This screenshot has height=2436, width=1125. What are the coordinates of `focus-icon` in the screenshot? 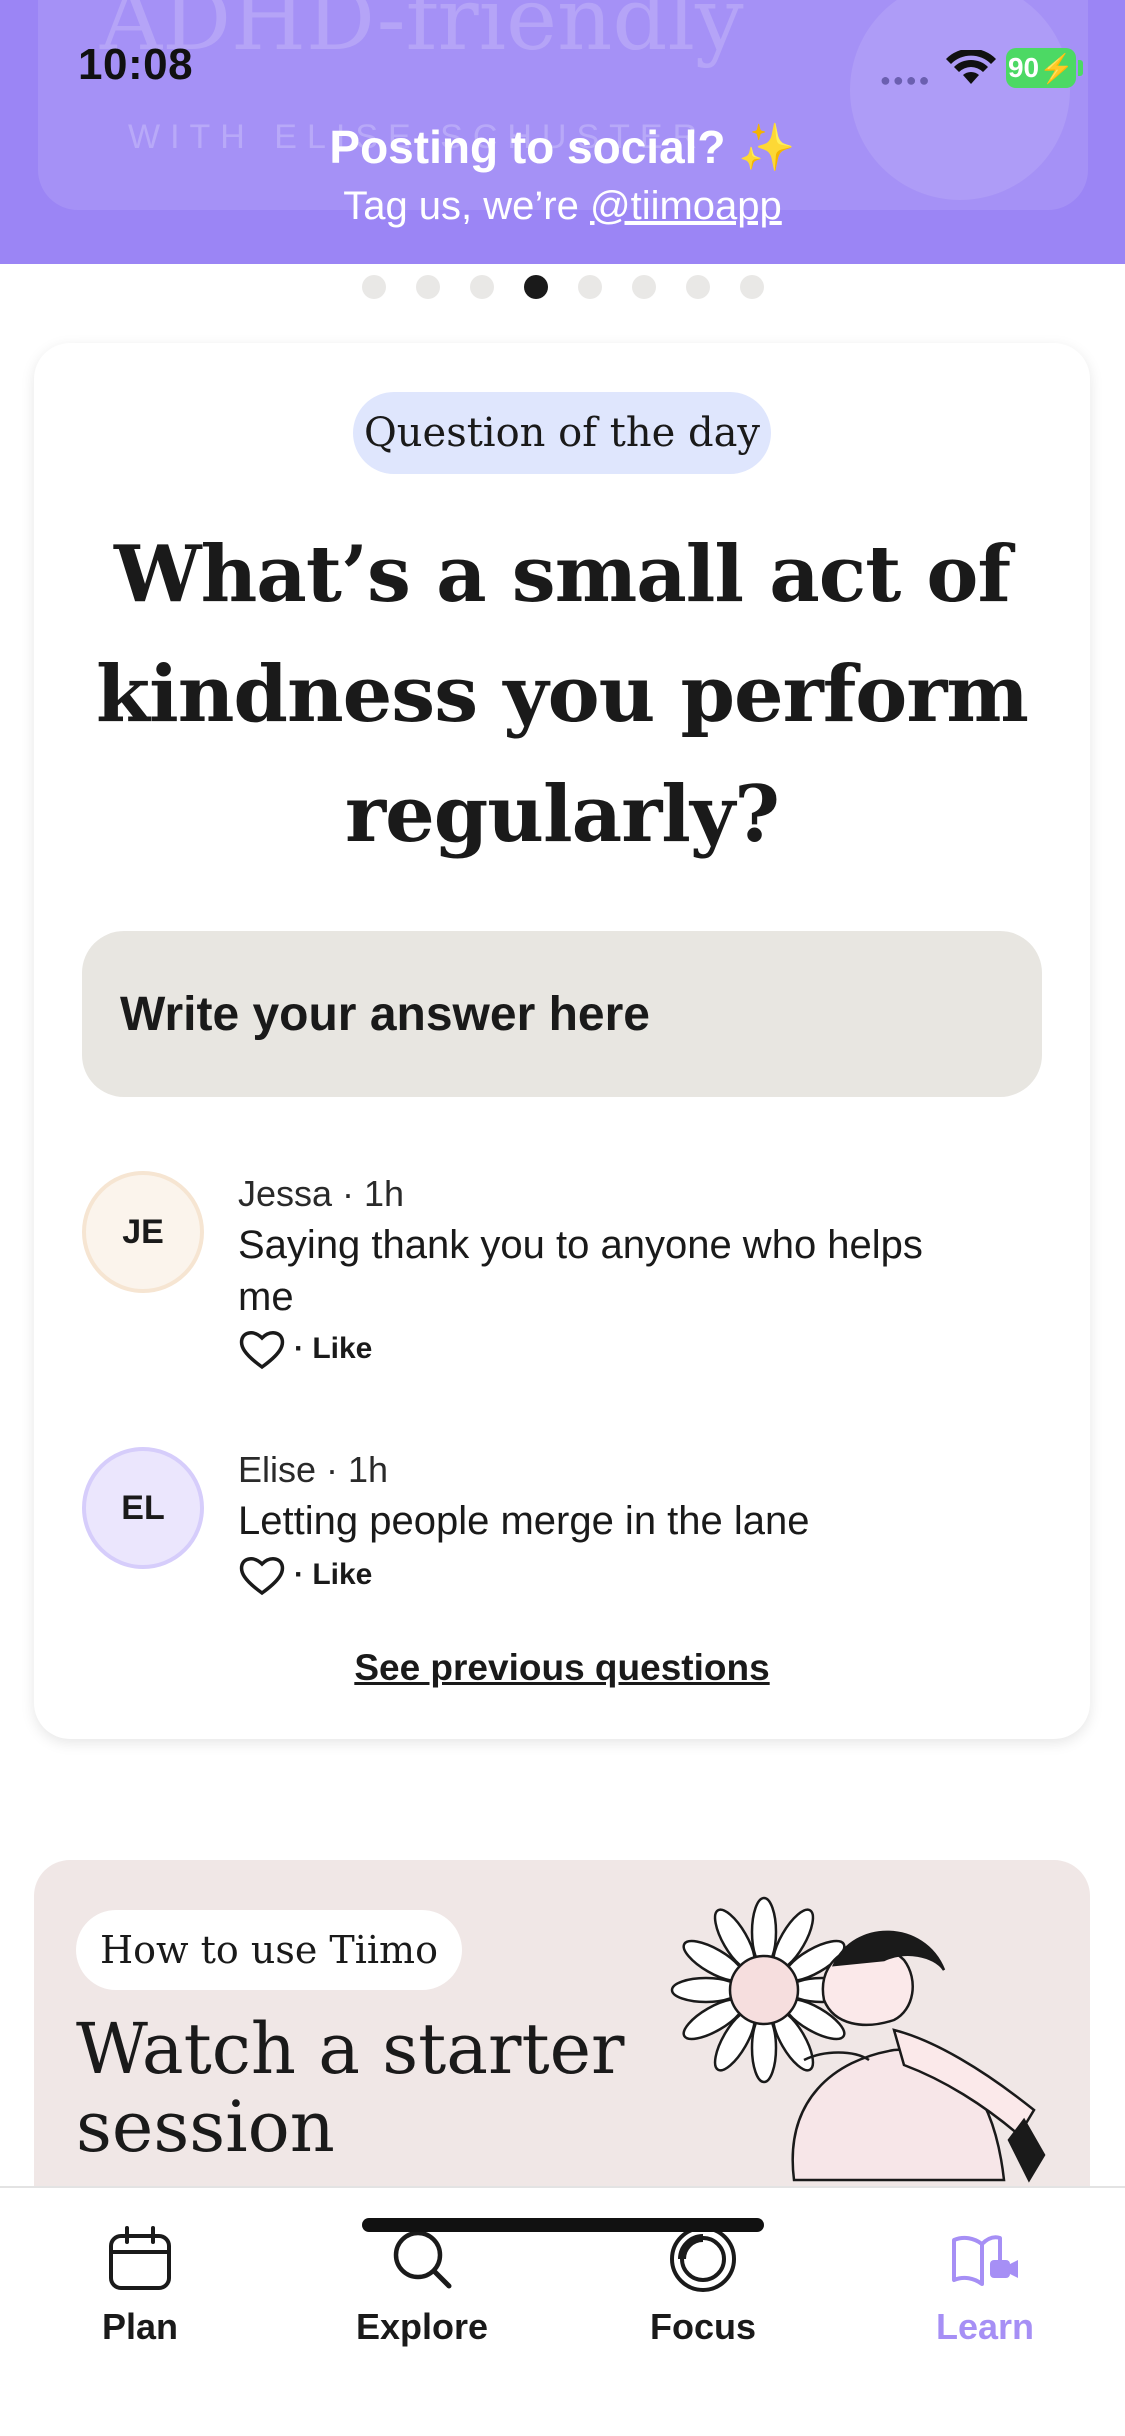 It's located at (703, 2259).